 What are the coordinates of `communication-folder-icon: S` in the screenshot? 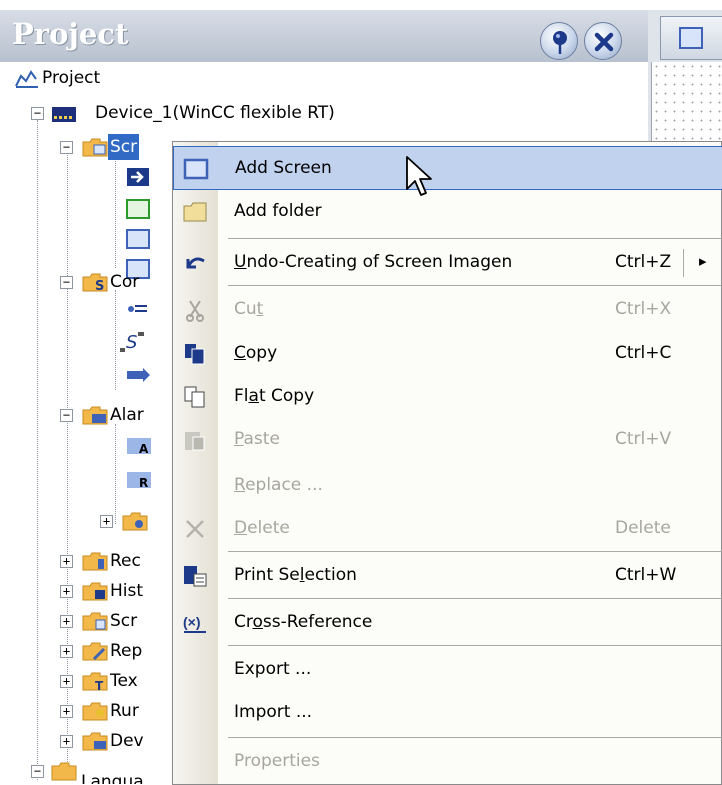 It's located at (95, 283).